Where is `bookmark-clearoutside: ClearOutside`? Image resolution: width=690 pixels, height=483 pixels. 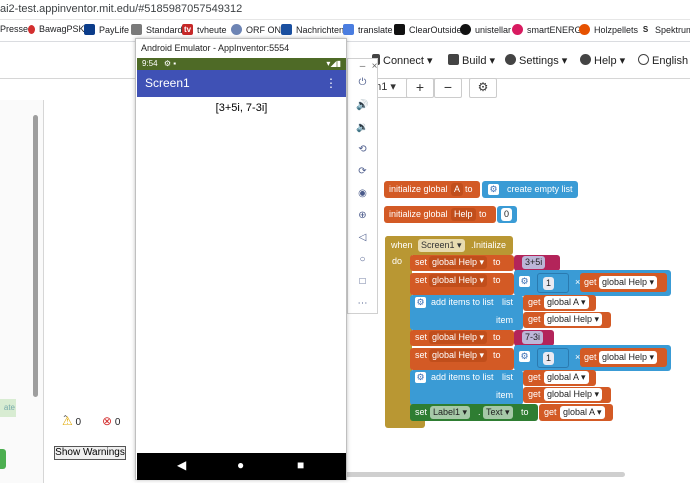
bookmark-clearoutside: ClearOutside is located at coordinates (428, 29).